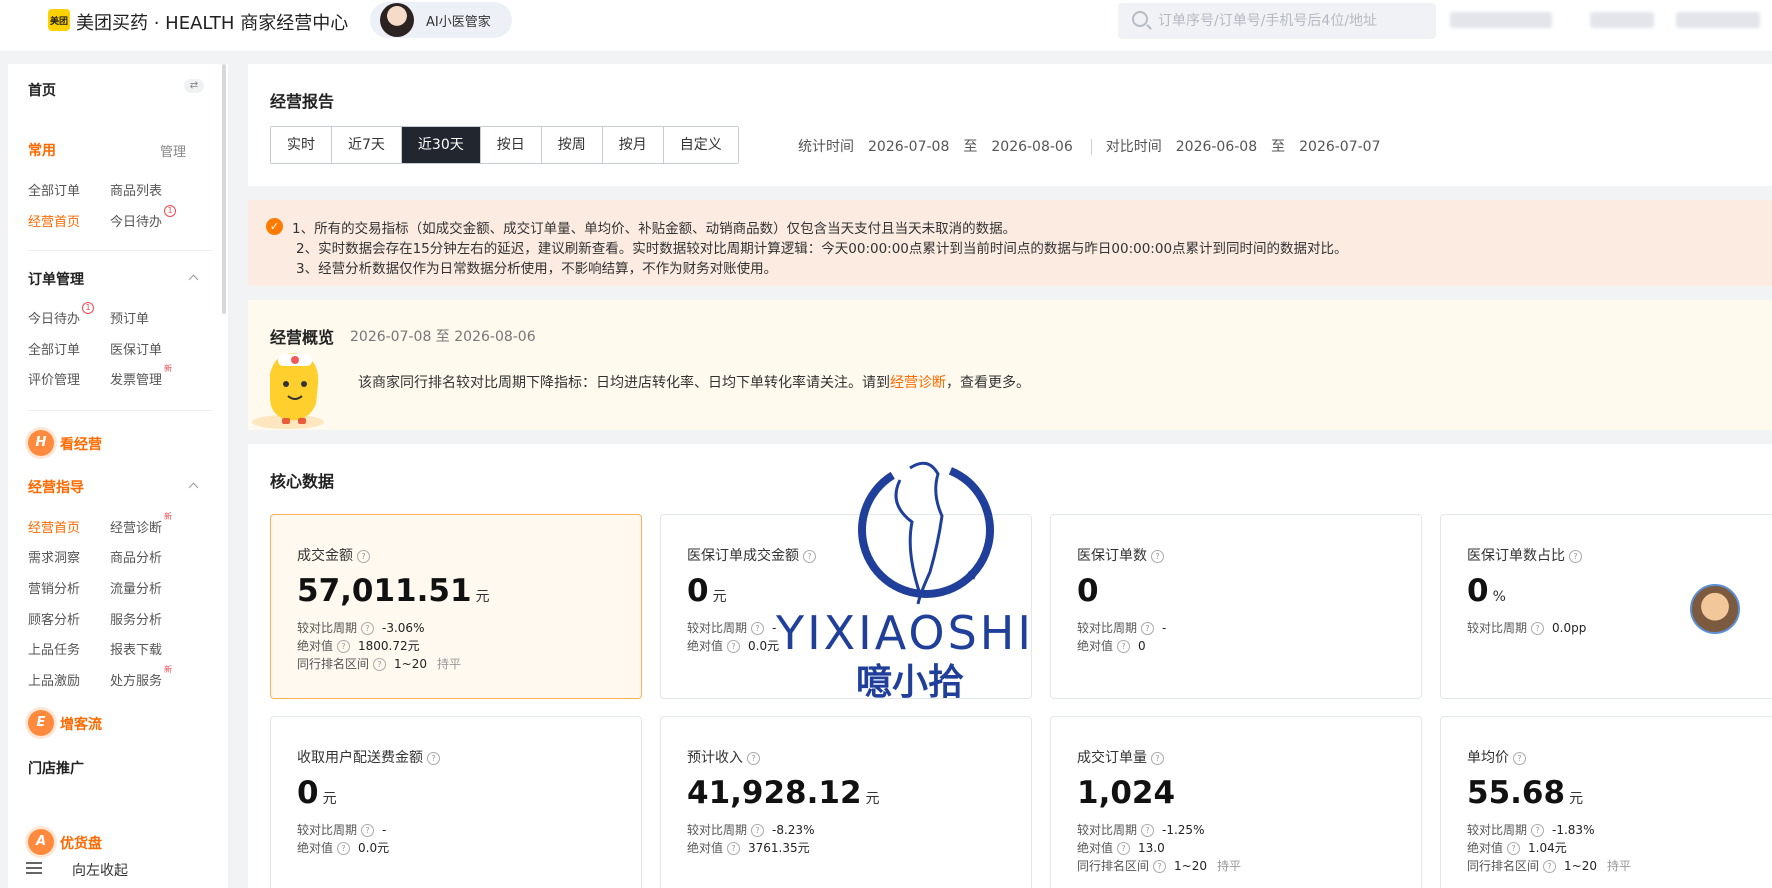 This screenshot has height=888, width=1772. What do you see at coordinates (136, 189) in the screenshot?
I see `sidebar-item-product-list: 商品列表` at bounding box center [136, 189].